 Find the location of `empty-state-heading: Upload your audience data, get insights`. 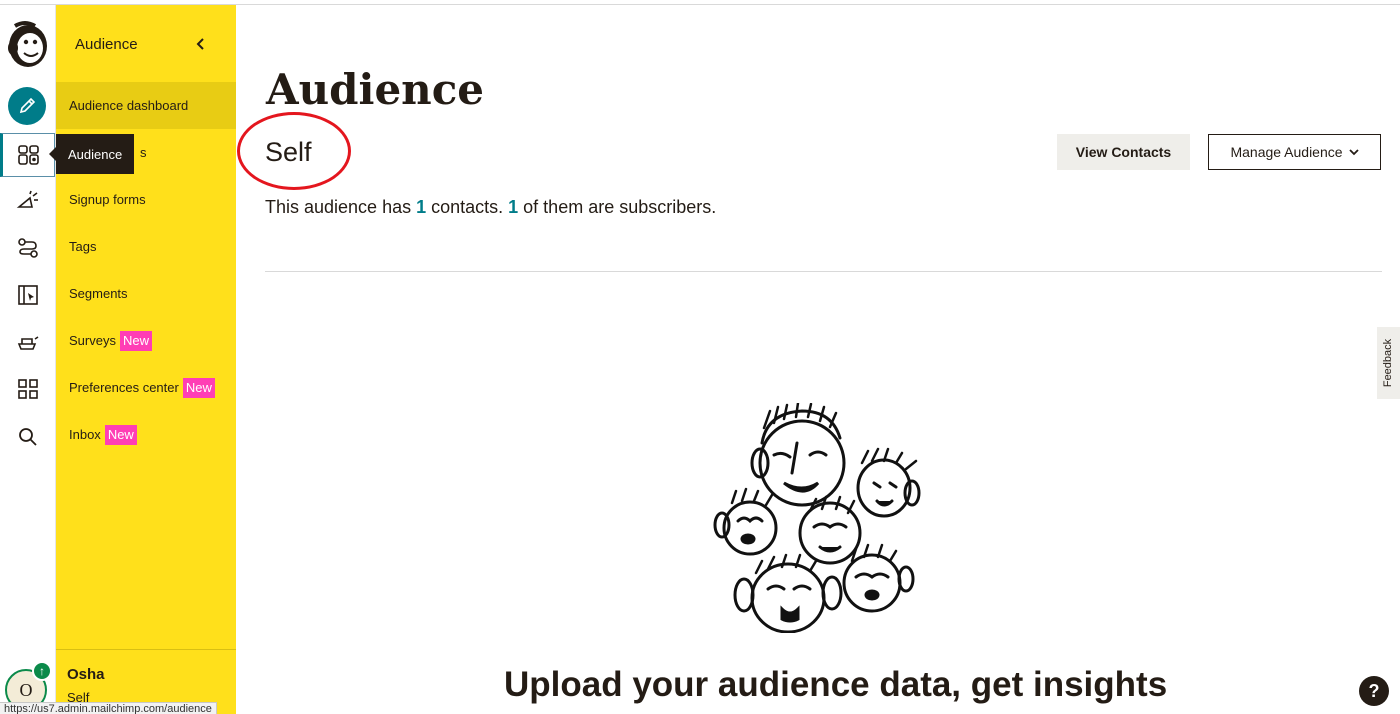

empty-state-heading: Upload your audience data, get insights is located at coordinates (836, 684).